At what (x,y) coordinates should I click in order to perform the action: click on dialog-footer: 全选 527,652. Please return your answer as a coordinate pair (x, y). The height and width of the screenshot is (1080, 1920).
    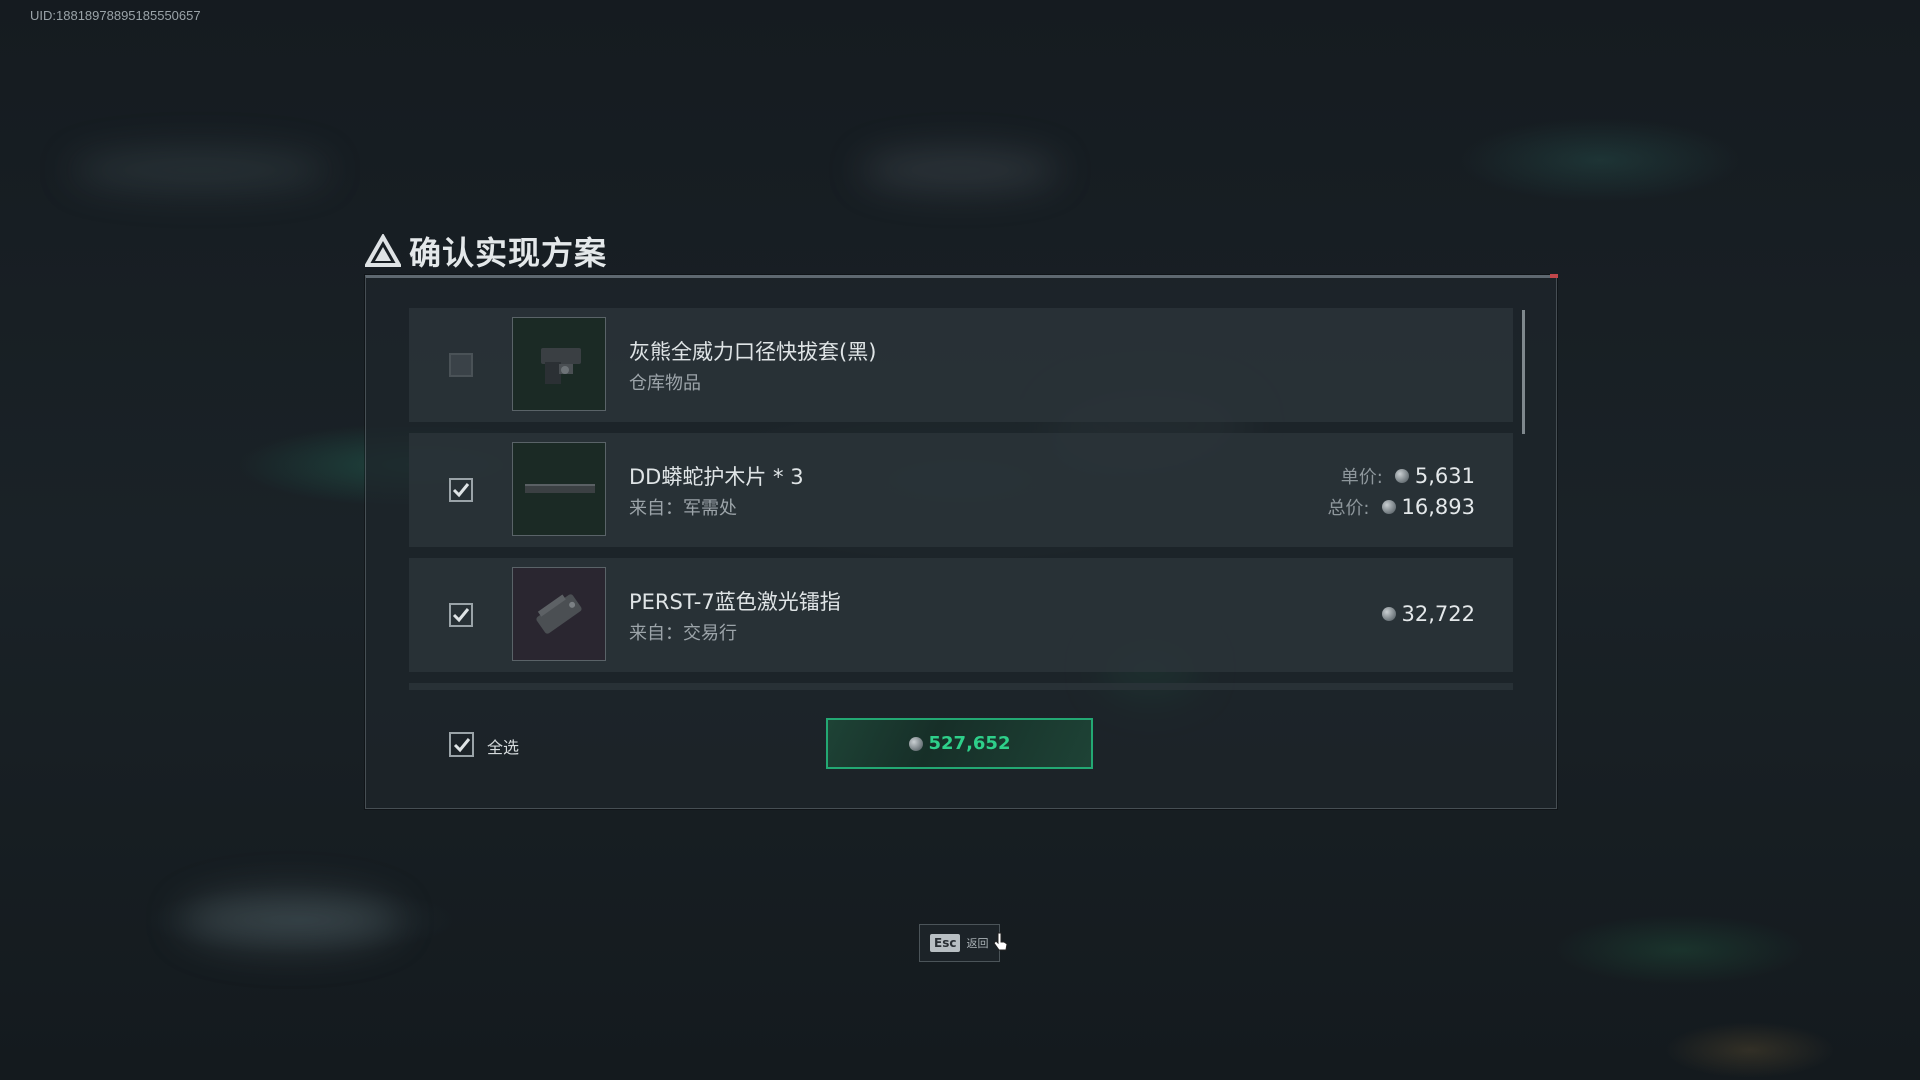
    Looking at the image, I should click on (961, 748).